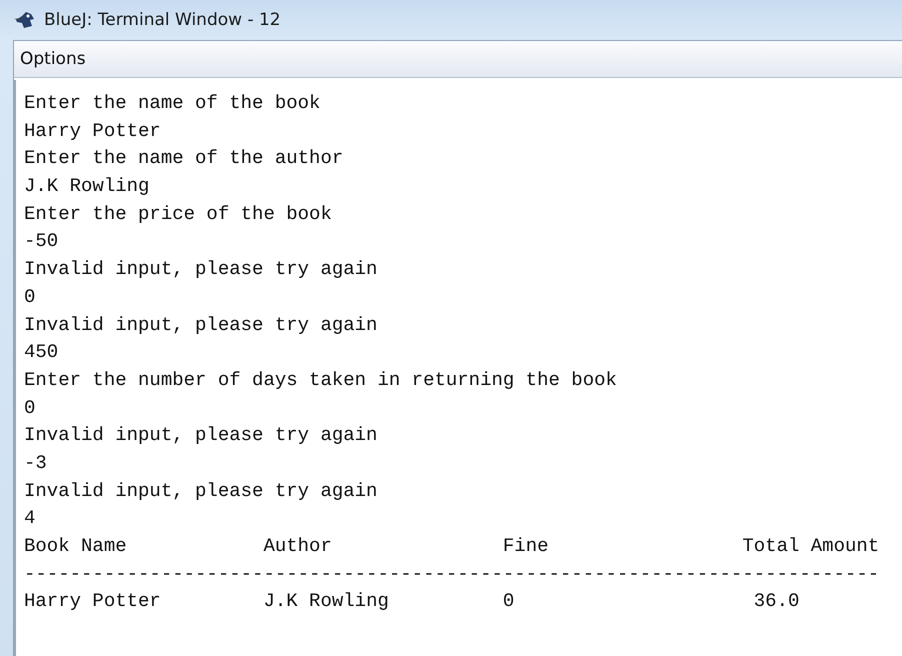 The height and width of the screenshot is (656, 902). What do you see at coordinates (30, 518) in the screenshot?
I see `terminal-text: 4` at bounding box center [30, 518].